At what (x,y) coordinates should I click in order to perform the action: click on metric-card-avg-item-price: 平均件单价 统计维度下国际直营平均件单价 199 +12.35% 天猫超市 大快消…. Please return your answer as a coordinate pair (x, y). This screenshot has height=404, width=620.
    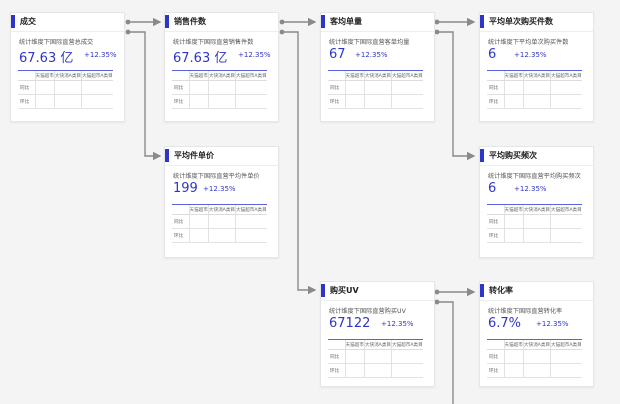
    Looking at the image, I should click on (221, 202).